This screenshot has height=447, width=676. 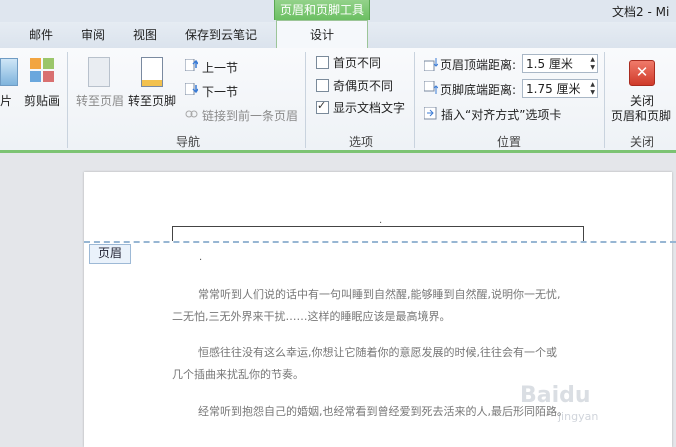 I want to click on picture-button-label: 片, so click(x=6, y=100).